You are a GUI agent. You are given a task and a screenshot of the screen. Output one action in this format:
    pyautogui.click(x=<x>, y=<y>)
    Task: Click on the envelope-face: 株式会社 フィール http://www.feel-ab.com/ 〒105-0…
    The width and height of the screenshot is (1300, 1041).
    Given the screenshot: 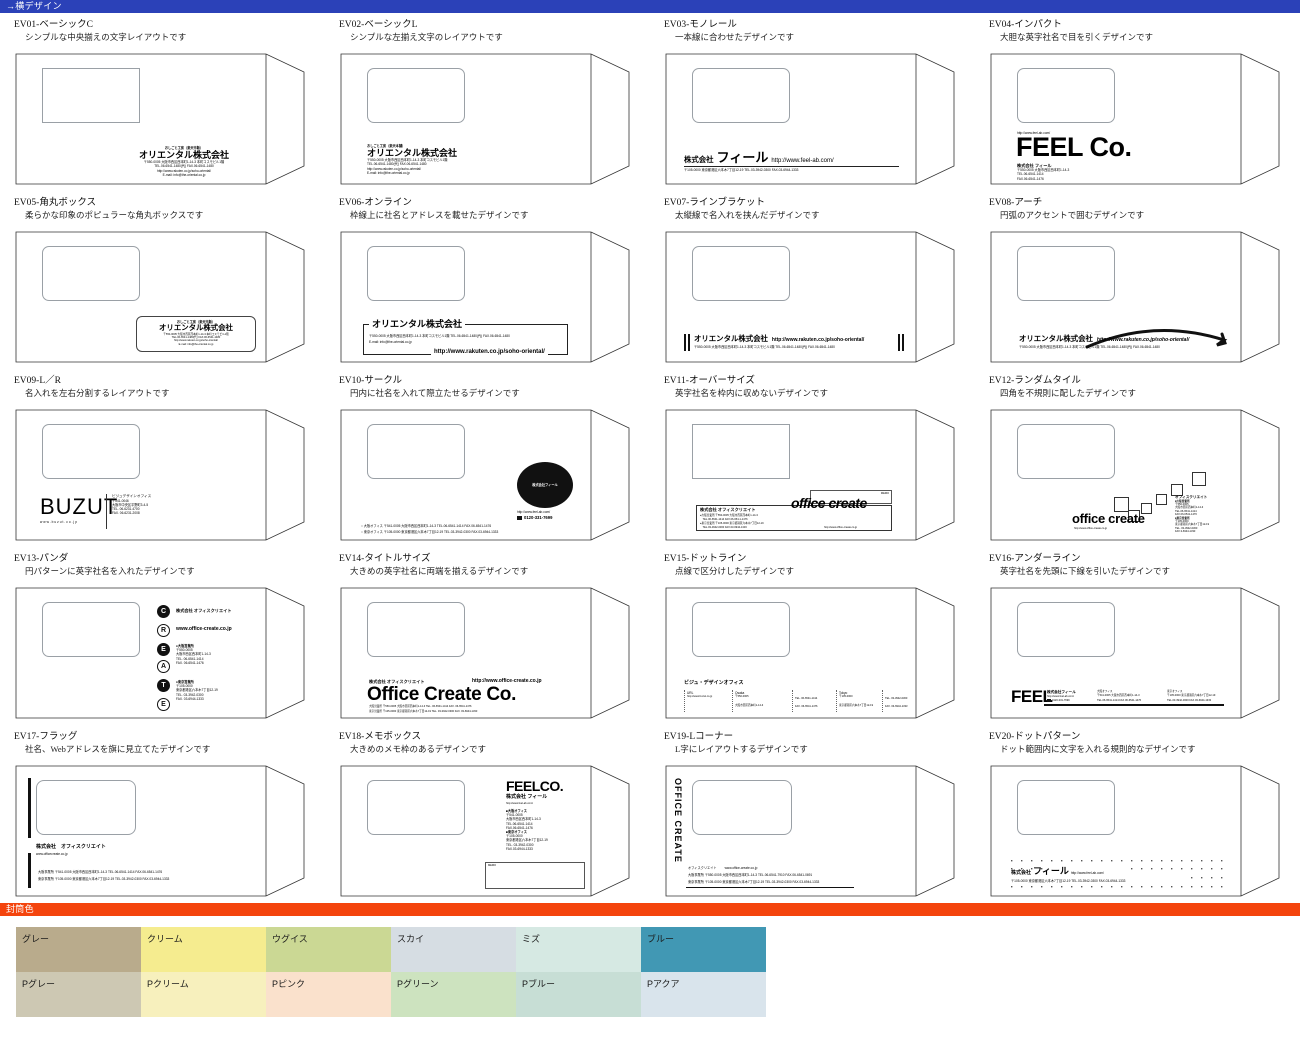 What is the action you would take?
    pyautogui.click(x=1115, y=830)
    